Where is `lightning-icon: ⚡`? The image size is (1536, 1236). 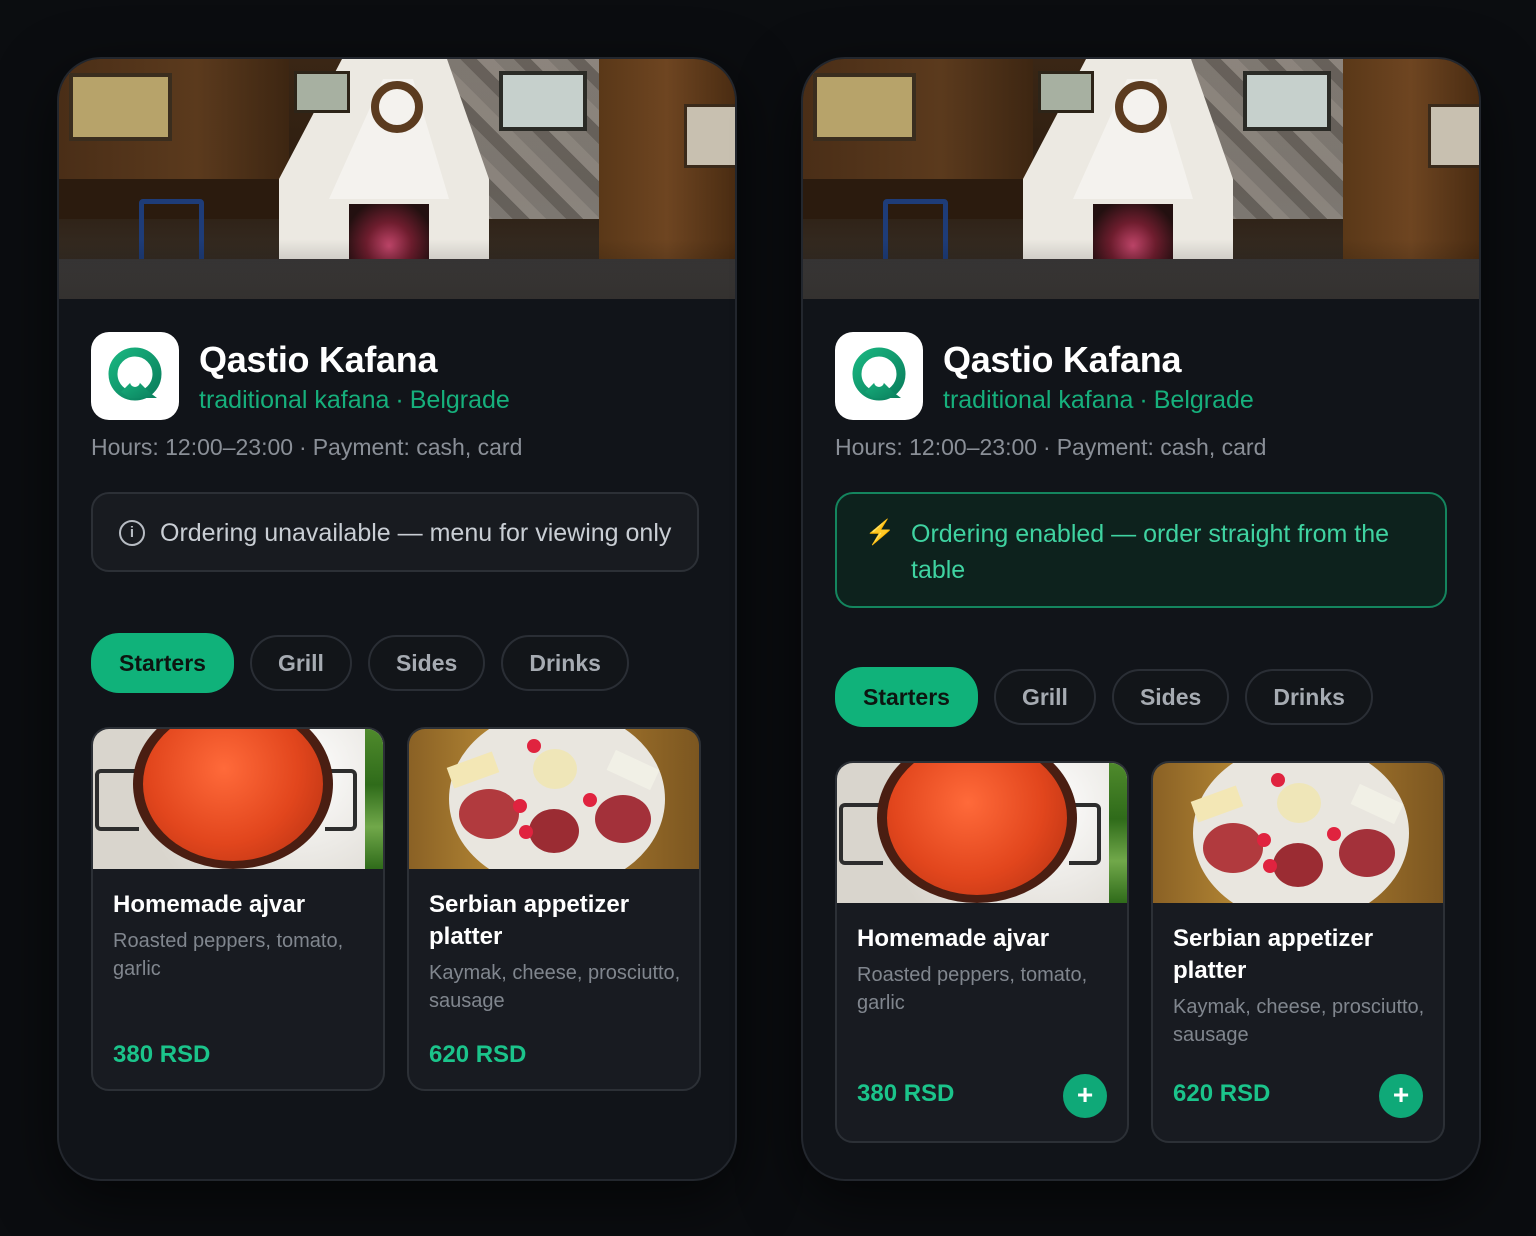 lightning-icon: ⚡ is located at coordinates (880, 532).